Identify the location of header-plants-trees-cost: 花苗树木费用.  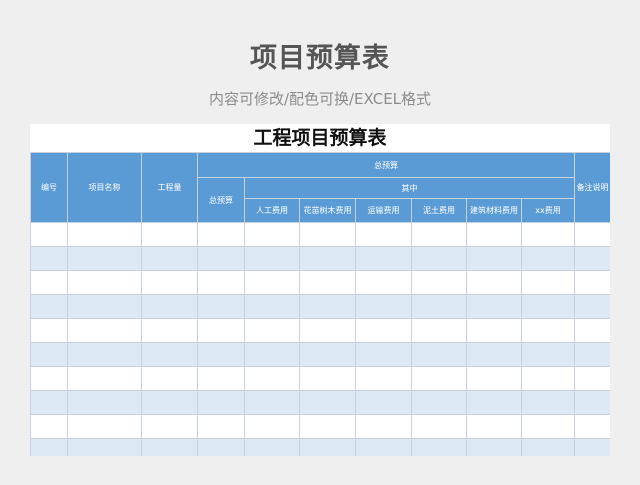
(327, 210).